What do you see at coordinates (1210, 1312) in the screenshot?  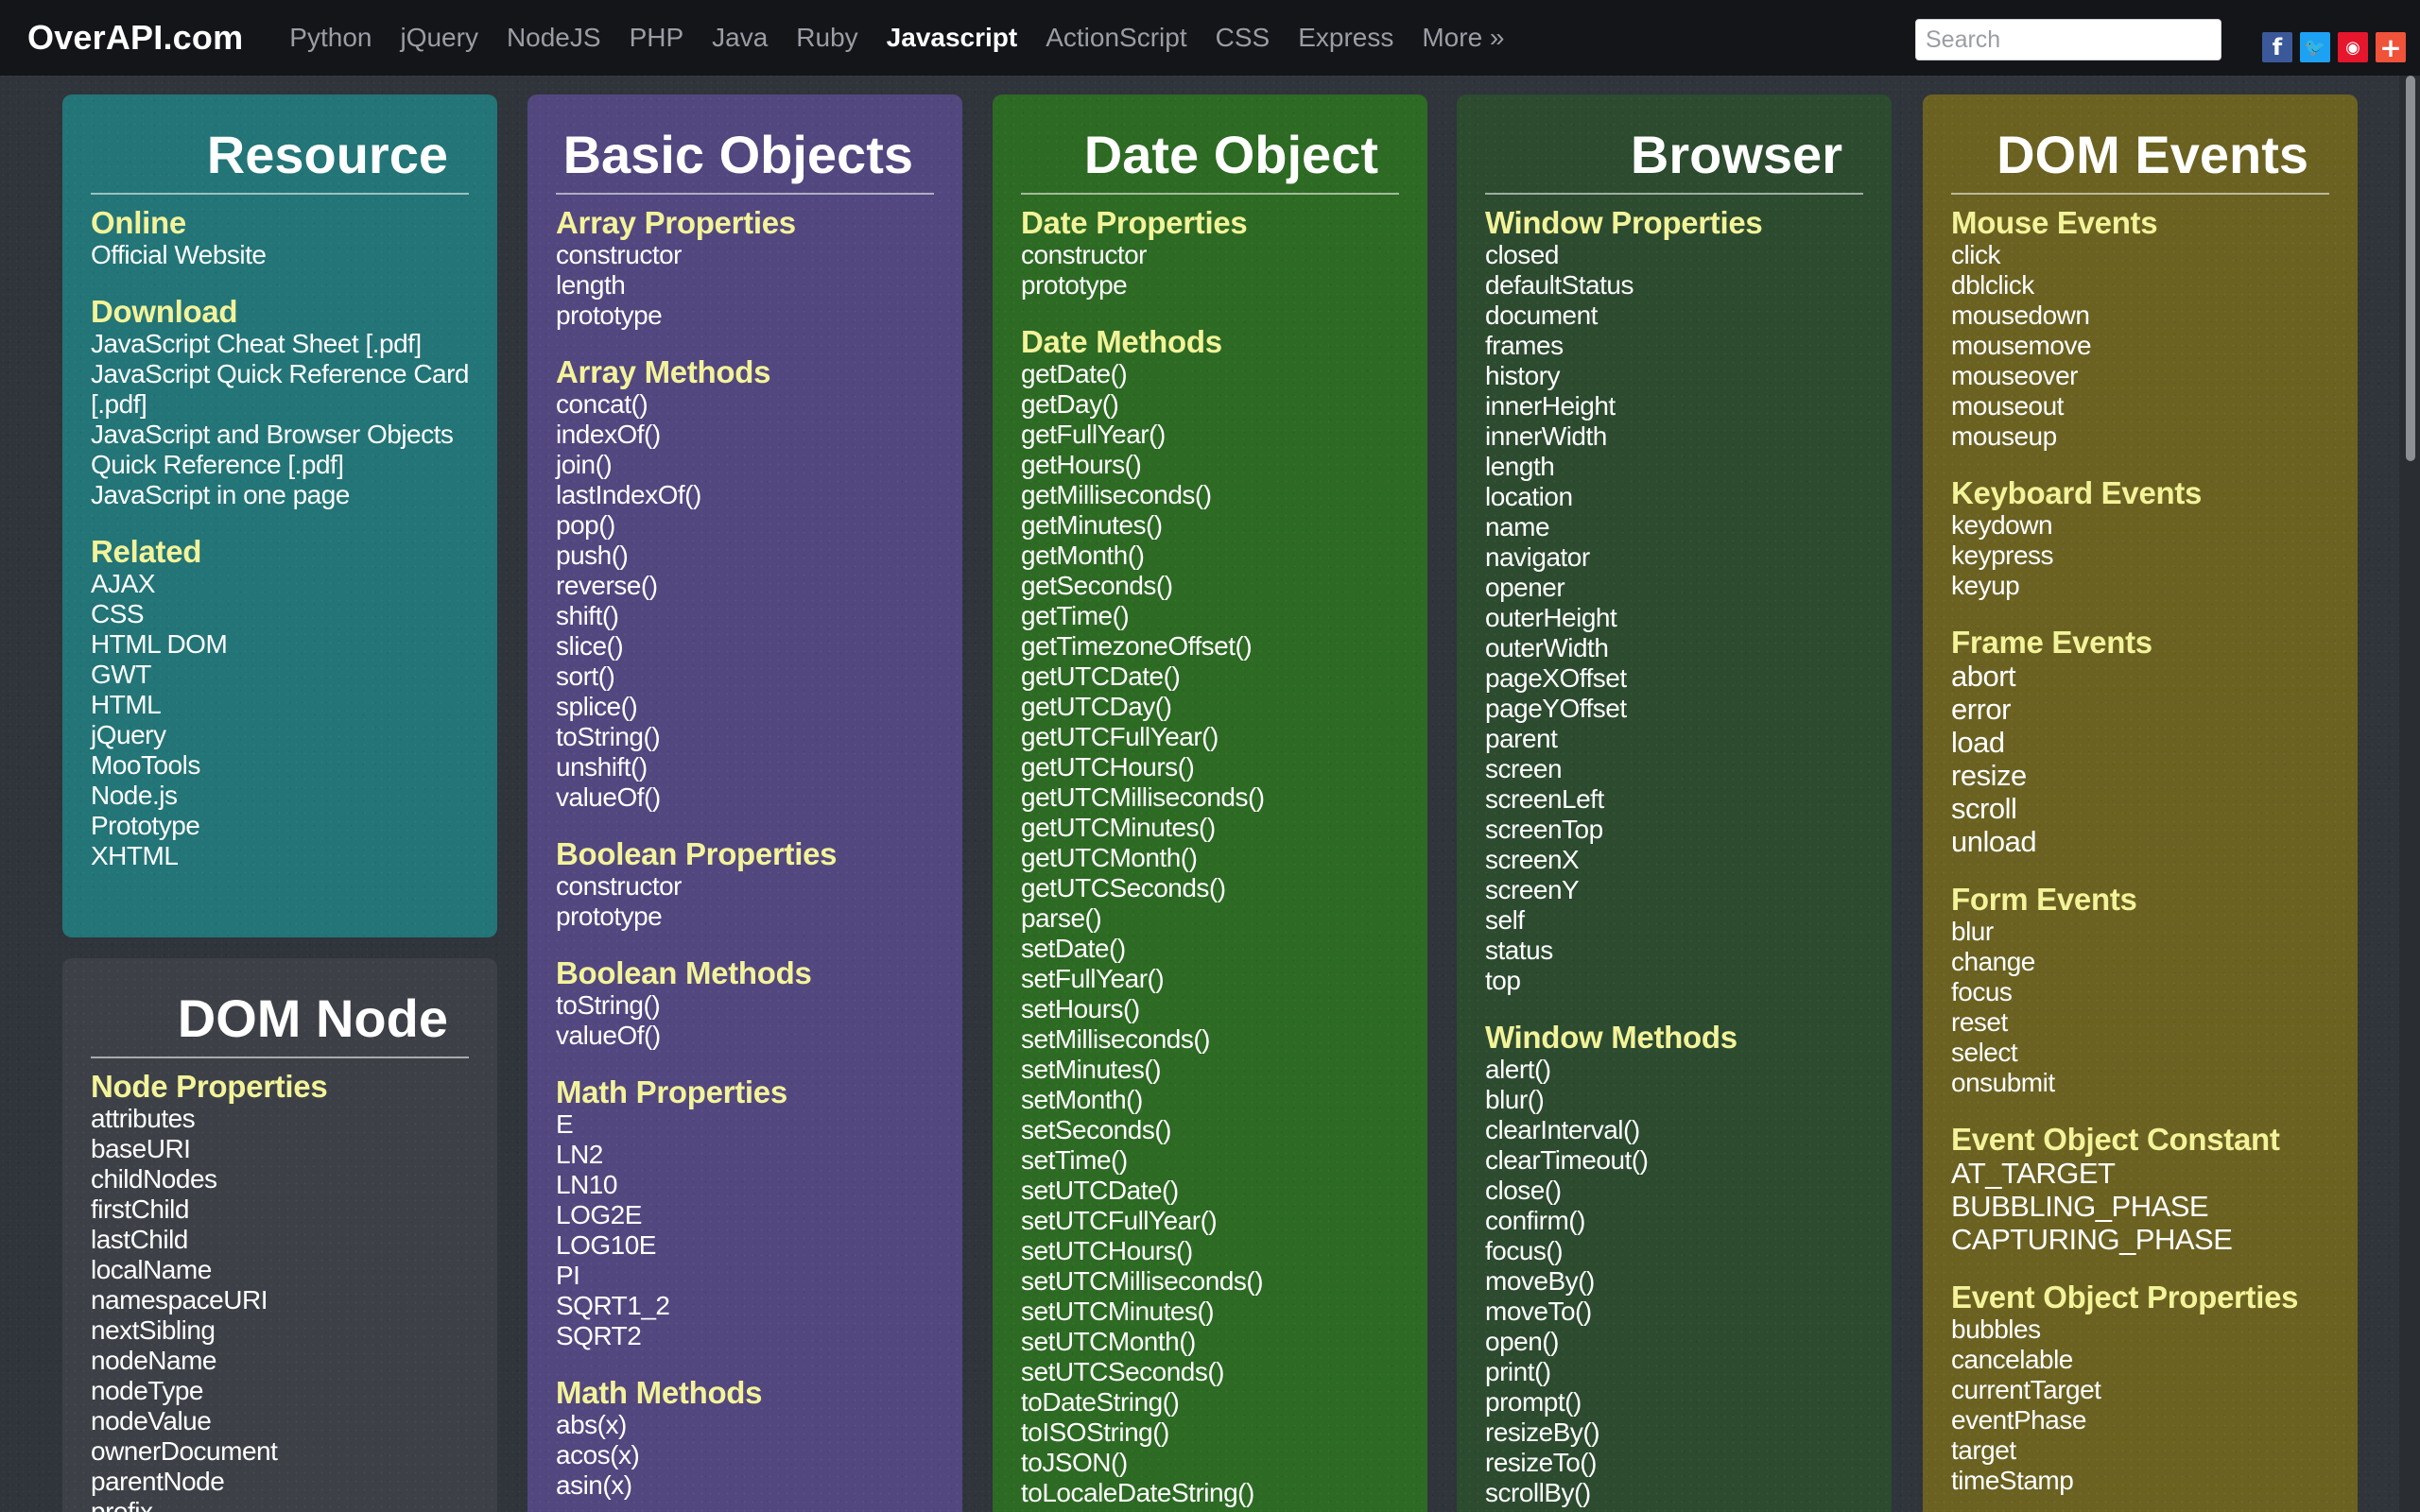 I see `api-link: setUTCMinutes()` at bounding box center [1210, 1312].